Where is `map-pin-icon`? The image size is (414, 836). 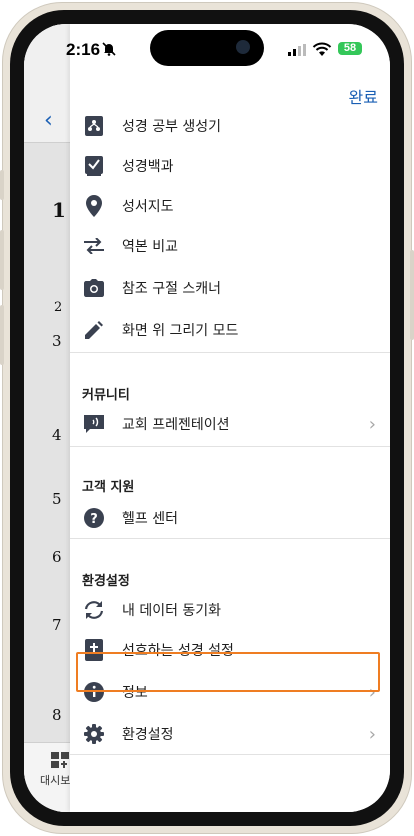
map-pin-icon is located at coordinates (94, 206).